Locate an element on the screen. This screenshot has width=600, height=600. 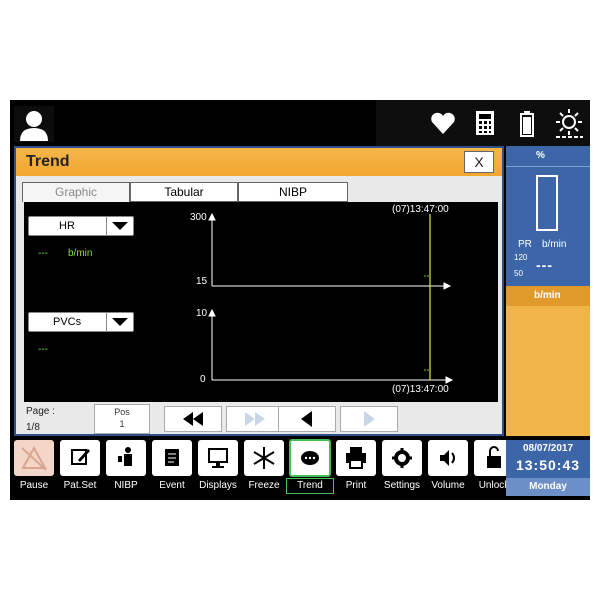
tab-graphic: Graphic is located at coordinates (76, 192).